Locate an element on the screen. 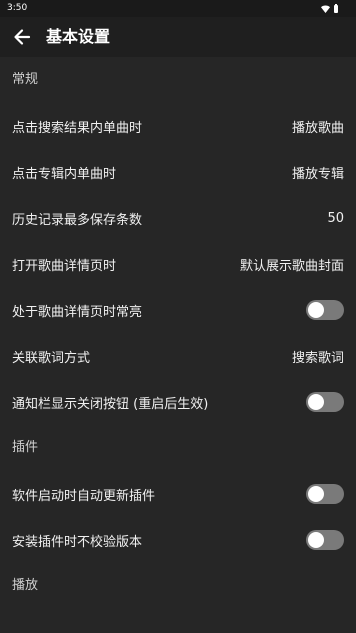 The width and height of the screenshot is (356, 633). setting-search-result-click: 点击搜索结果内单曲时 播放歌曲 is located at coordinates (178, 126).